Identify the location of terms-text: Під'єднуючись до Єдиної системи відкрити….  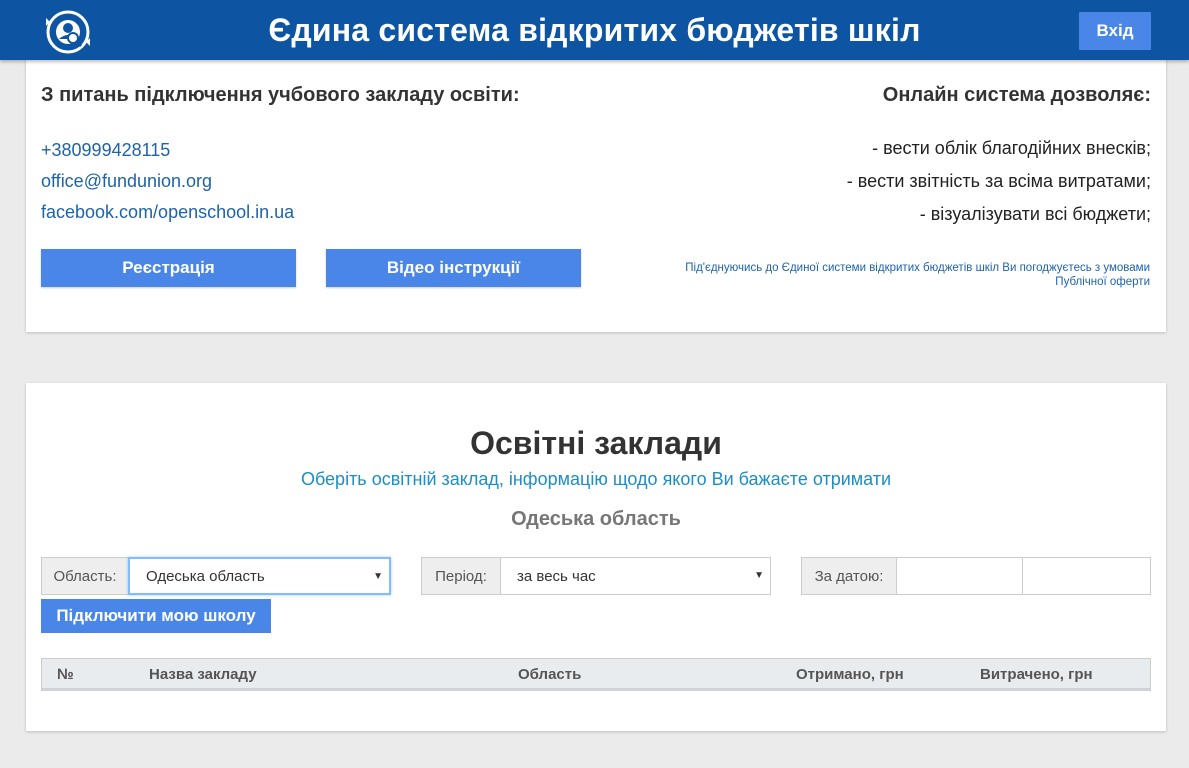
(917, 268).